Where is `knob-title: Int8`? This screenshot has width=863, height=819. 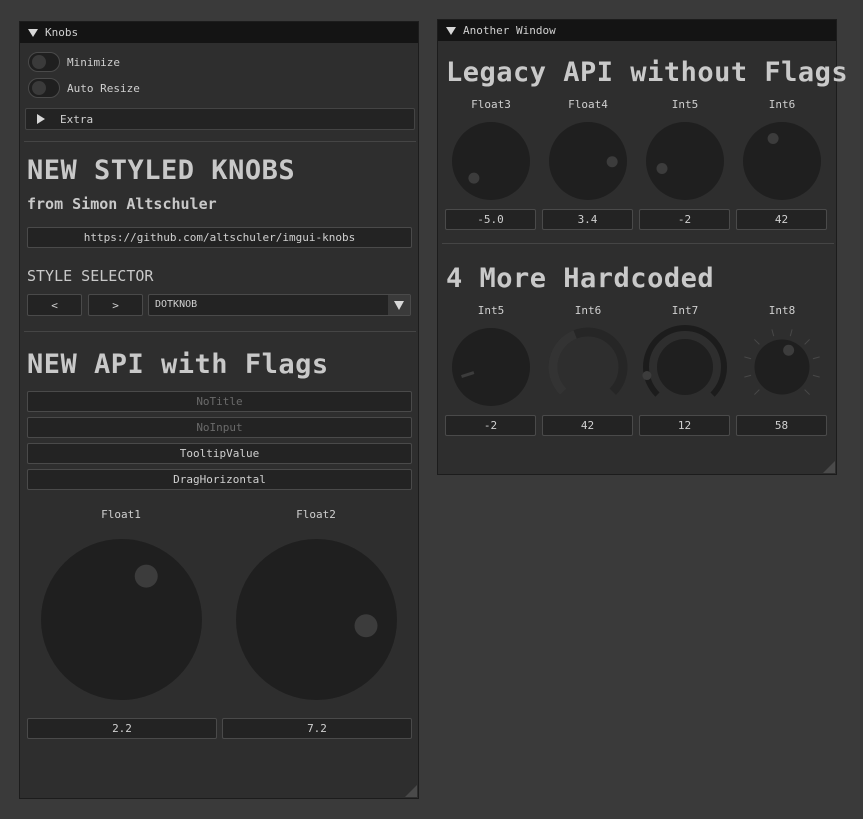 knob-title: Int8 is located at coordinates (782, 310).